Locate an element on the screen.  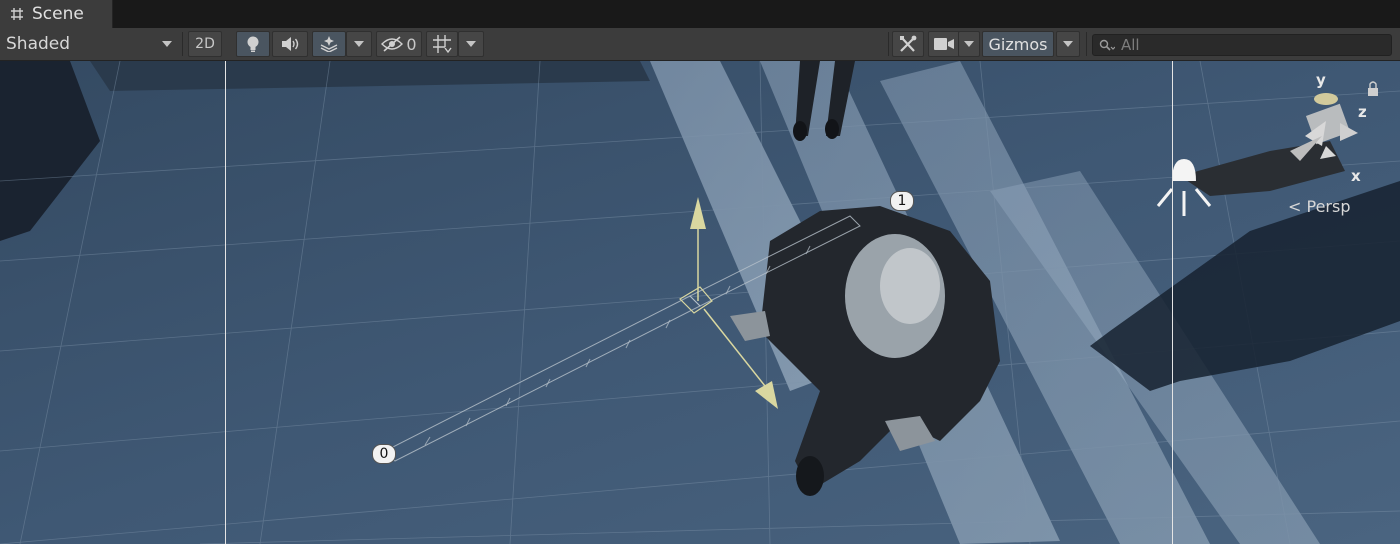
tools-icon is located at coordinates (908, 43).